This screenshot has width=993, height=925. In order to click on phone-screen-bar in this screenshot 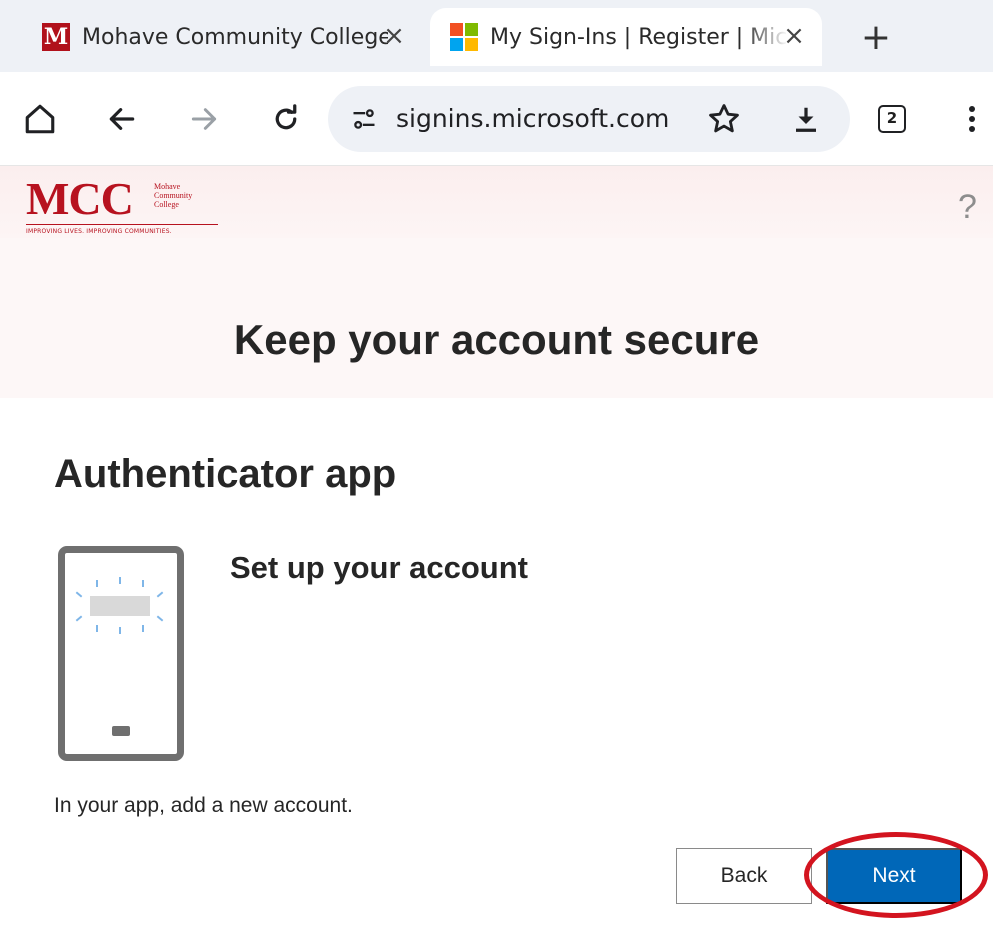, I will do `click(120, 606)`.